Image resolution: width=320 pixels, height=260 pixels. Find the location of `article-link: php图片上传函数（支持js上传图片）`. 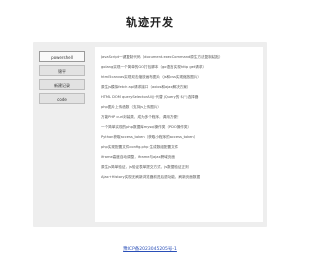

article-link: php图片上传函数（支持js上传图片） is located at coordinates (179, 107).